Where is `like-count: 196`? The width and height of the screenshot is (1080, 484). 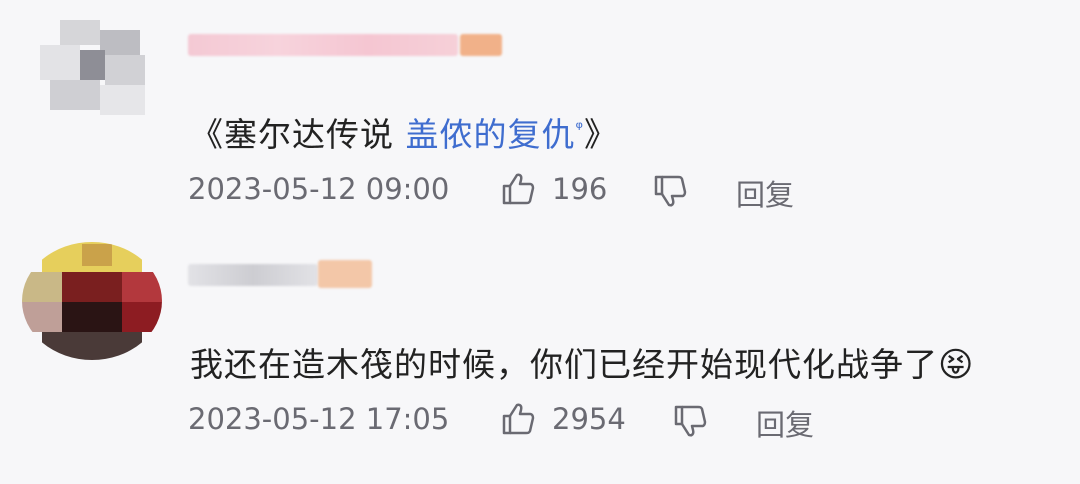
like-count: 196 is located at coordinates (580, 189).